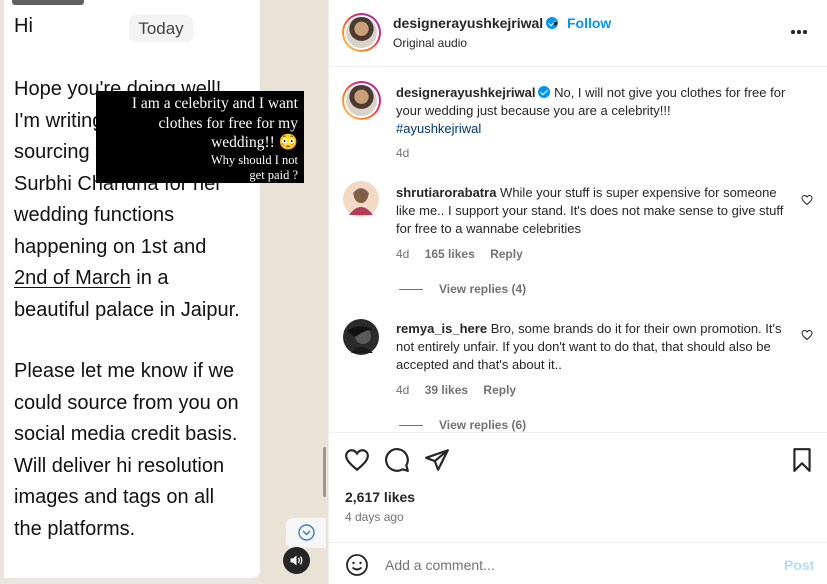  I want to click on view-replies-button: View replies (6), so click(462, 425).